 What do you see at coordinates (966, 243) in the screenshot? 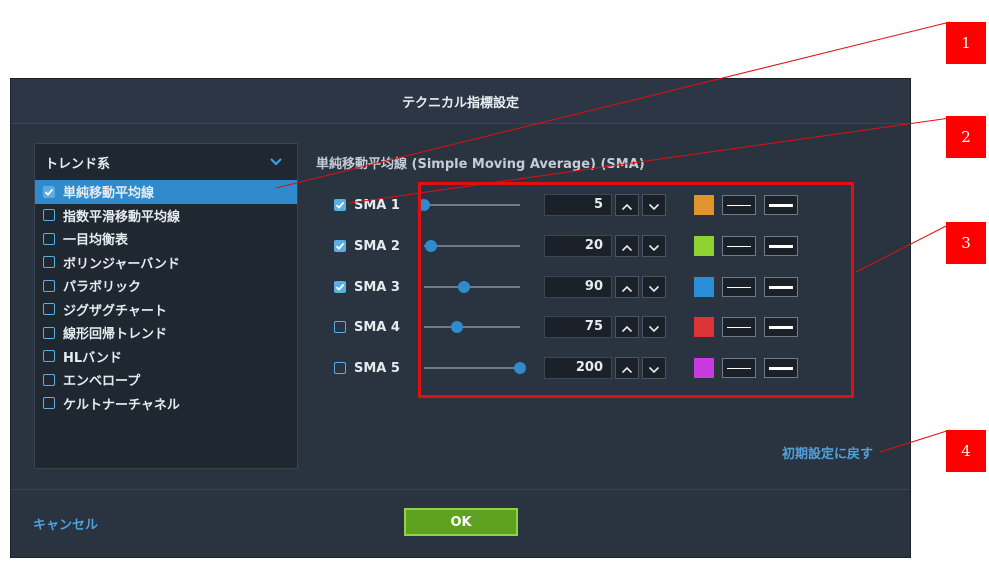
I see `callout-3: 3` at bounding box center [966, 243].